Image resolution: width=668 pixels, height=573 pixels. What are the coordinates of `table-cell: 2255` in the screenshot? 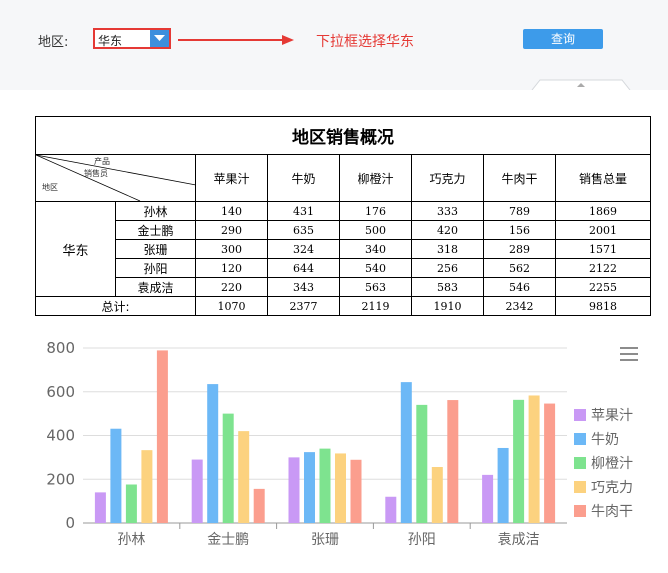 It's located at (603, 287).